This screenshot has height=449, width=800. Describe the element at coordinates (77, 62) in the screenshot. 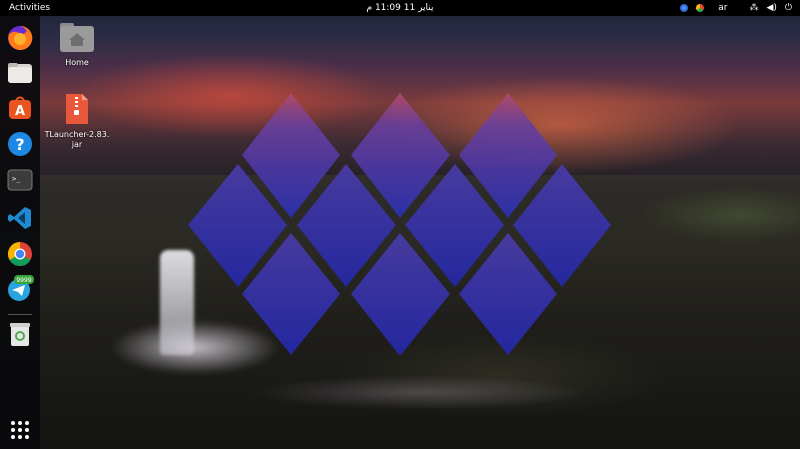

I see `home-label: Home` at that location.